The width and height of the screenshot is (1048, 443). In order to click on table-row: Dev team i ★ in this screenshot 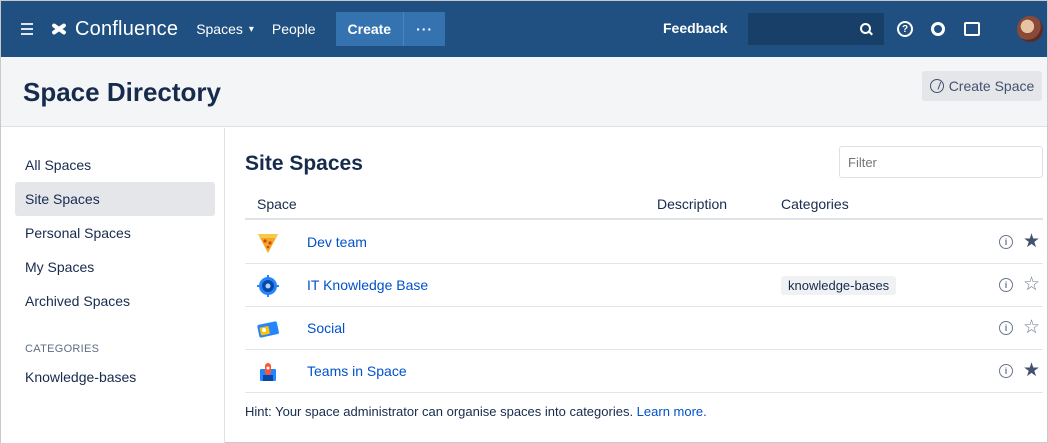, I will do `click(644, 242)`.